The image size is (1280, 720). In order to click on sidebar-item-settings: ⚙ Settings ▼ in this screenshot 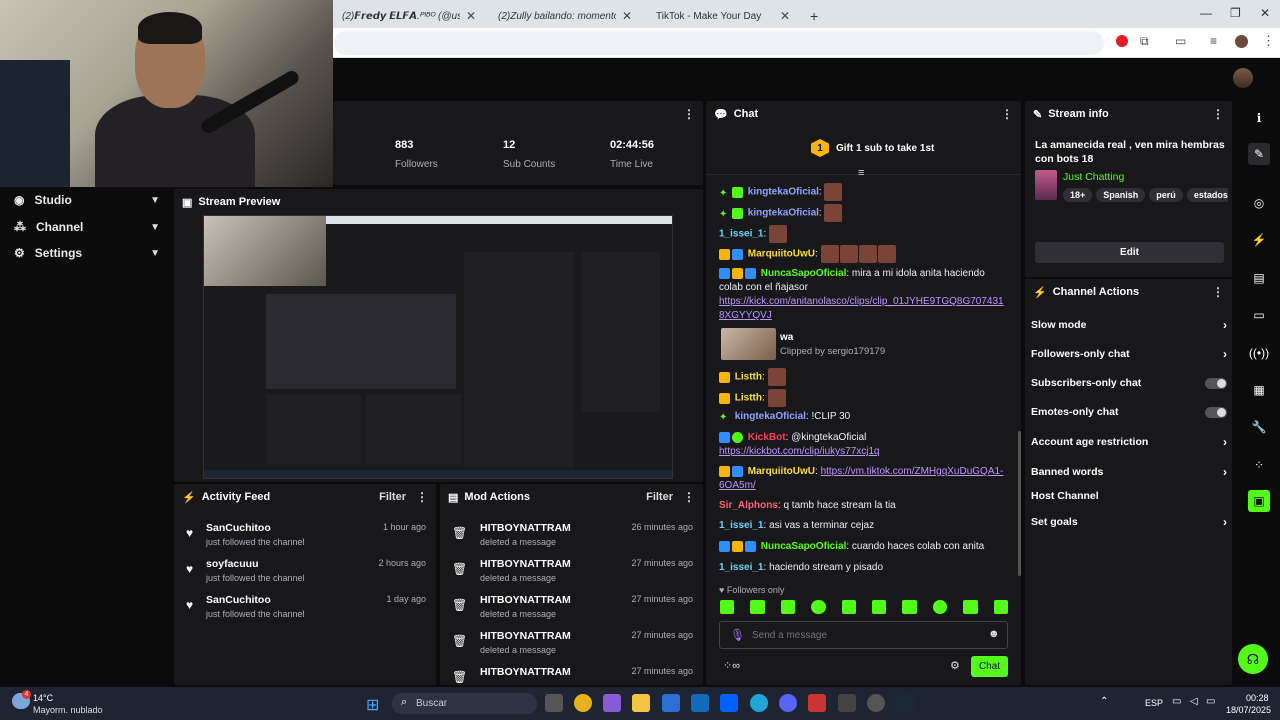, I will do `click(87, 253)`.